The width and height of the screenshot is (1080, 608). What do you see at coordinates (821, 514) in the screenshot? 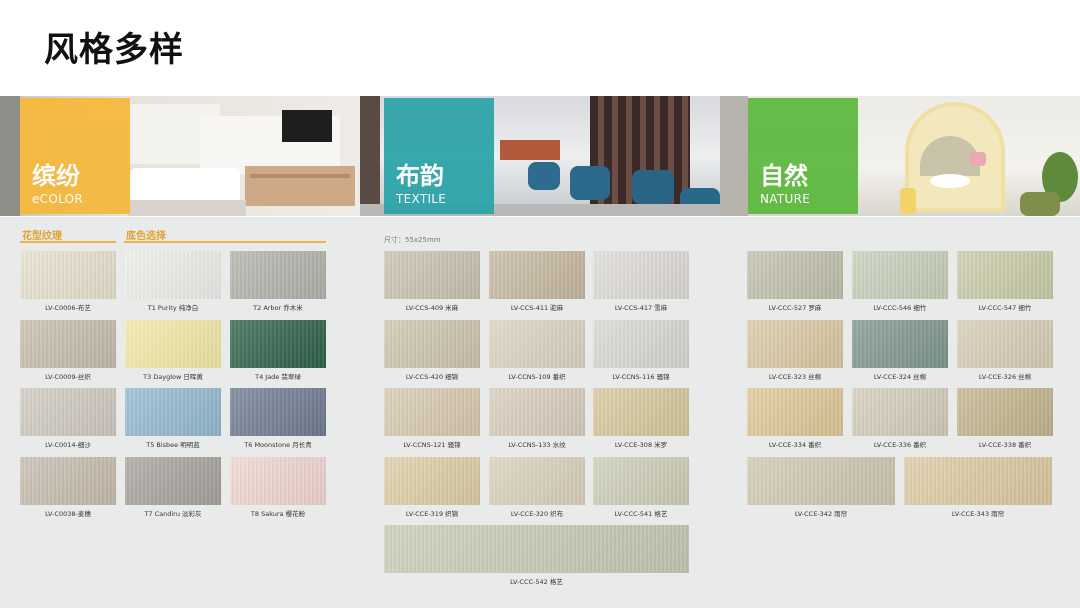
I see `swatch-label: LV-CCE-342 雨帘` at bounding box center [821, 514].